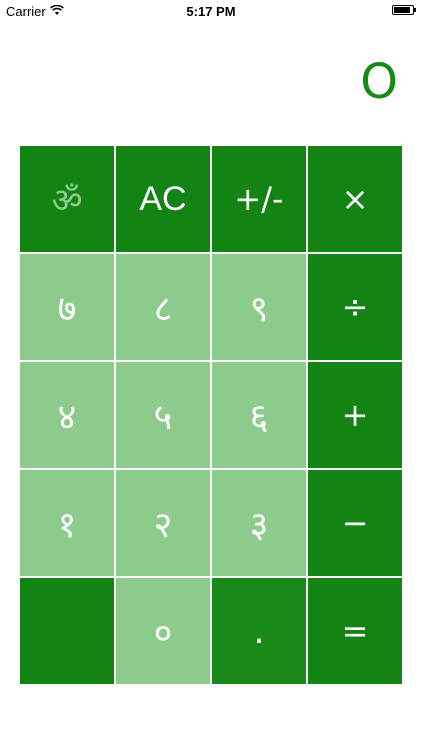  What do you see at coordinates (259, 415) in the screenshot?
I see `digit-6-button: ६` at bounding box center [259, 415].